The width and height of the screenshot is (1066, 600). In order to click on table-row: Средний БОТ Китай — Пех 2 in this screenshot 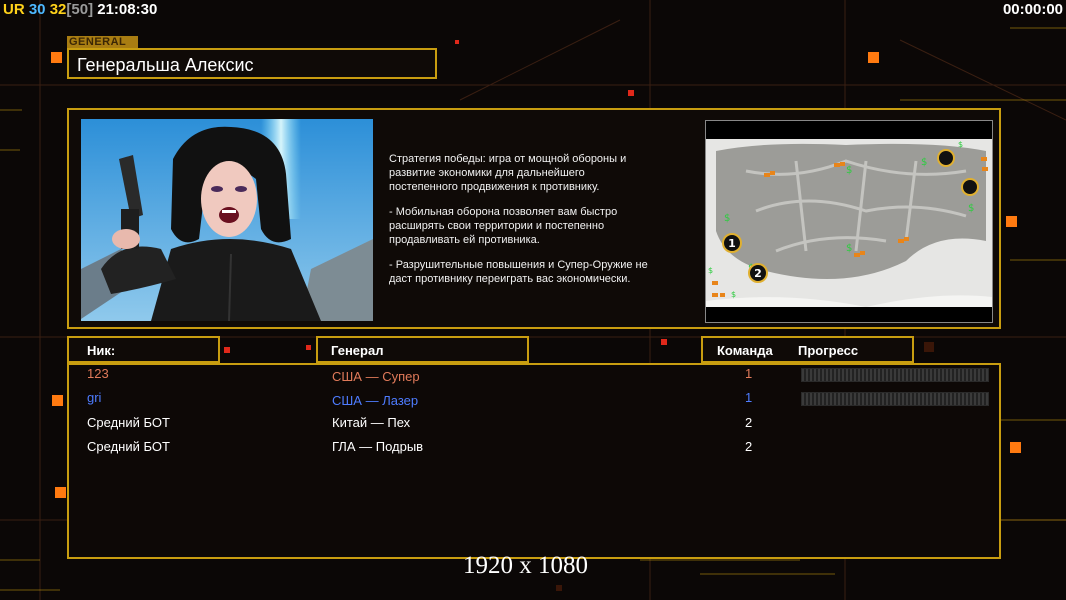, I will do `click(536, 427)`.